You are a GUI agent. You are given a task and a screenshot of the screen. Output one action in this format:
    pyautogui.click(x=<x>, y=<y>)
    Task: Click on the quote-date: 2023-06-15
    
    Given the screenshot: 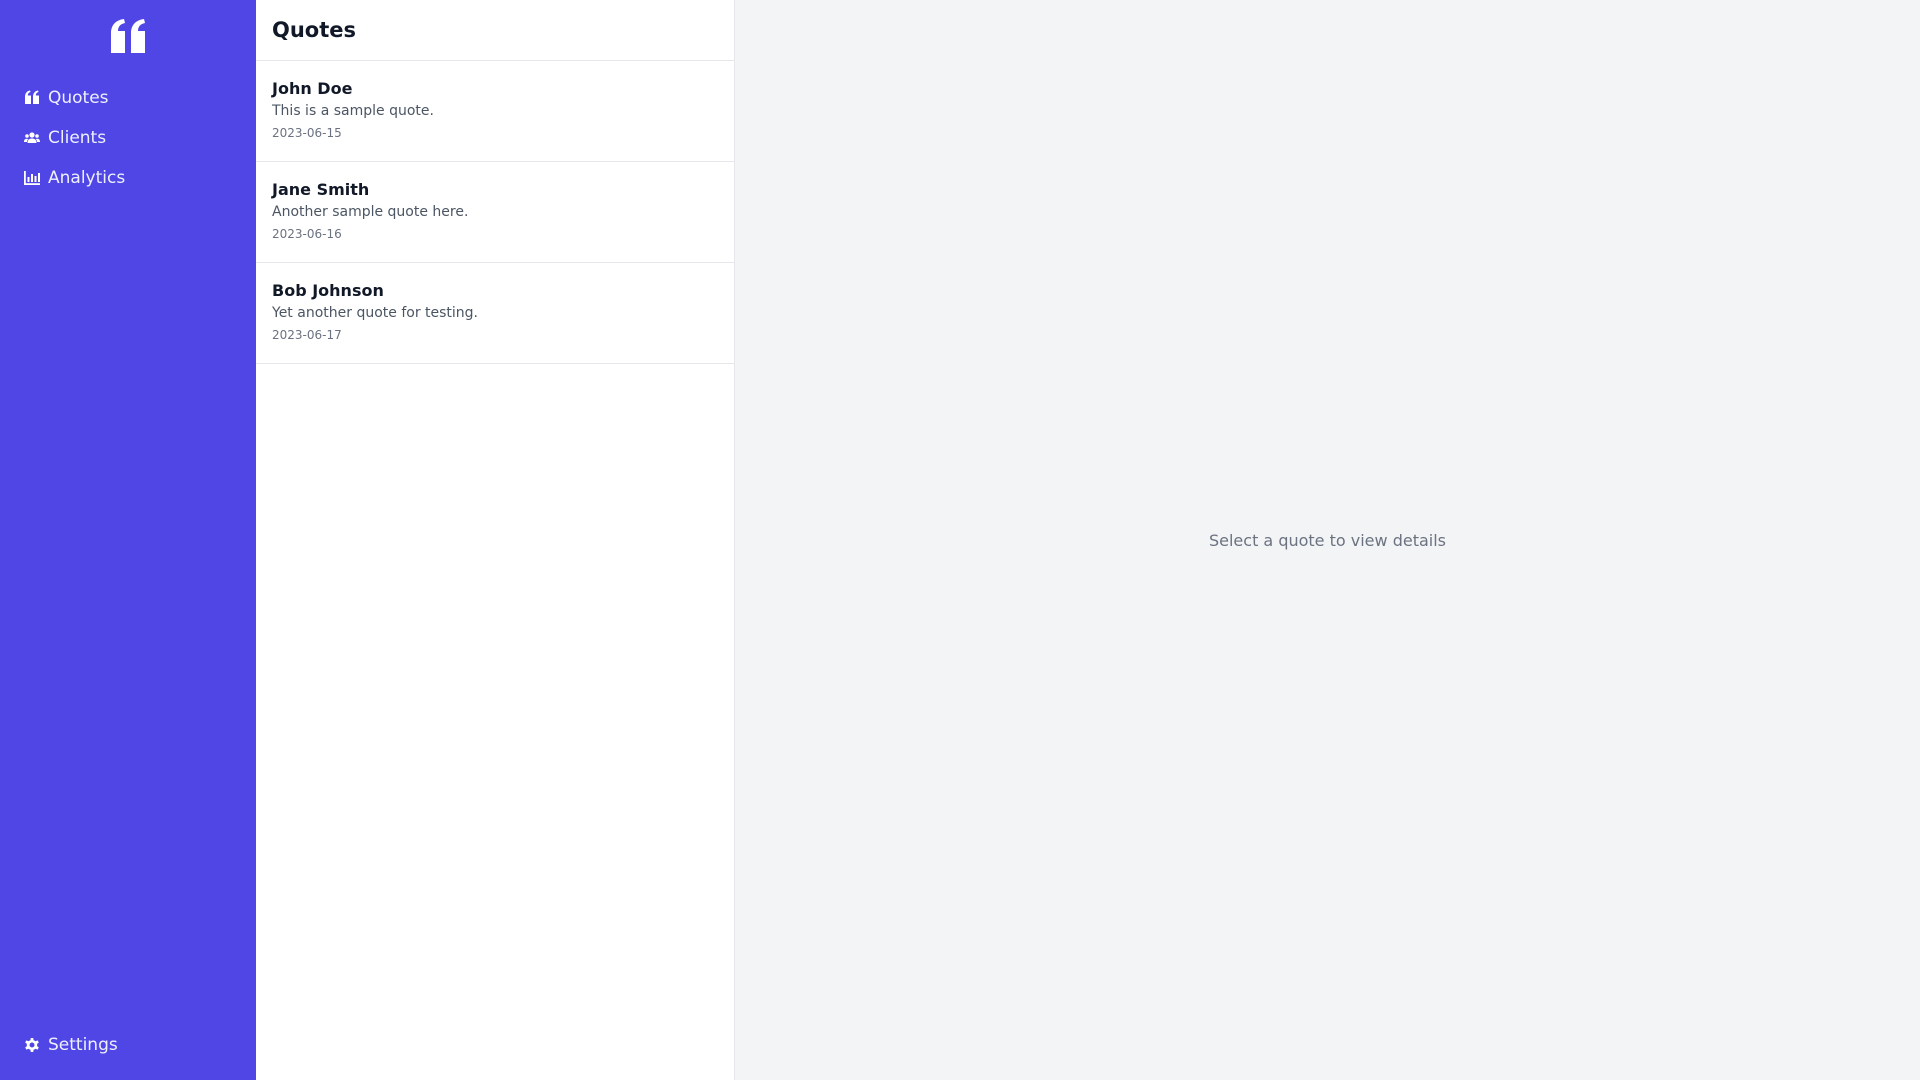 What is the action you would take?
    pyautogui.click(x=307, y=133)
    